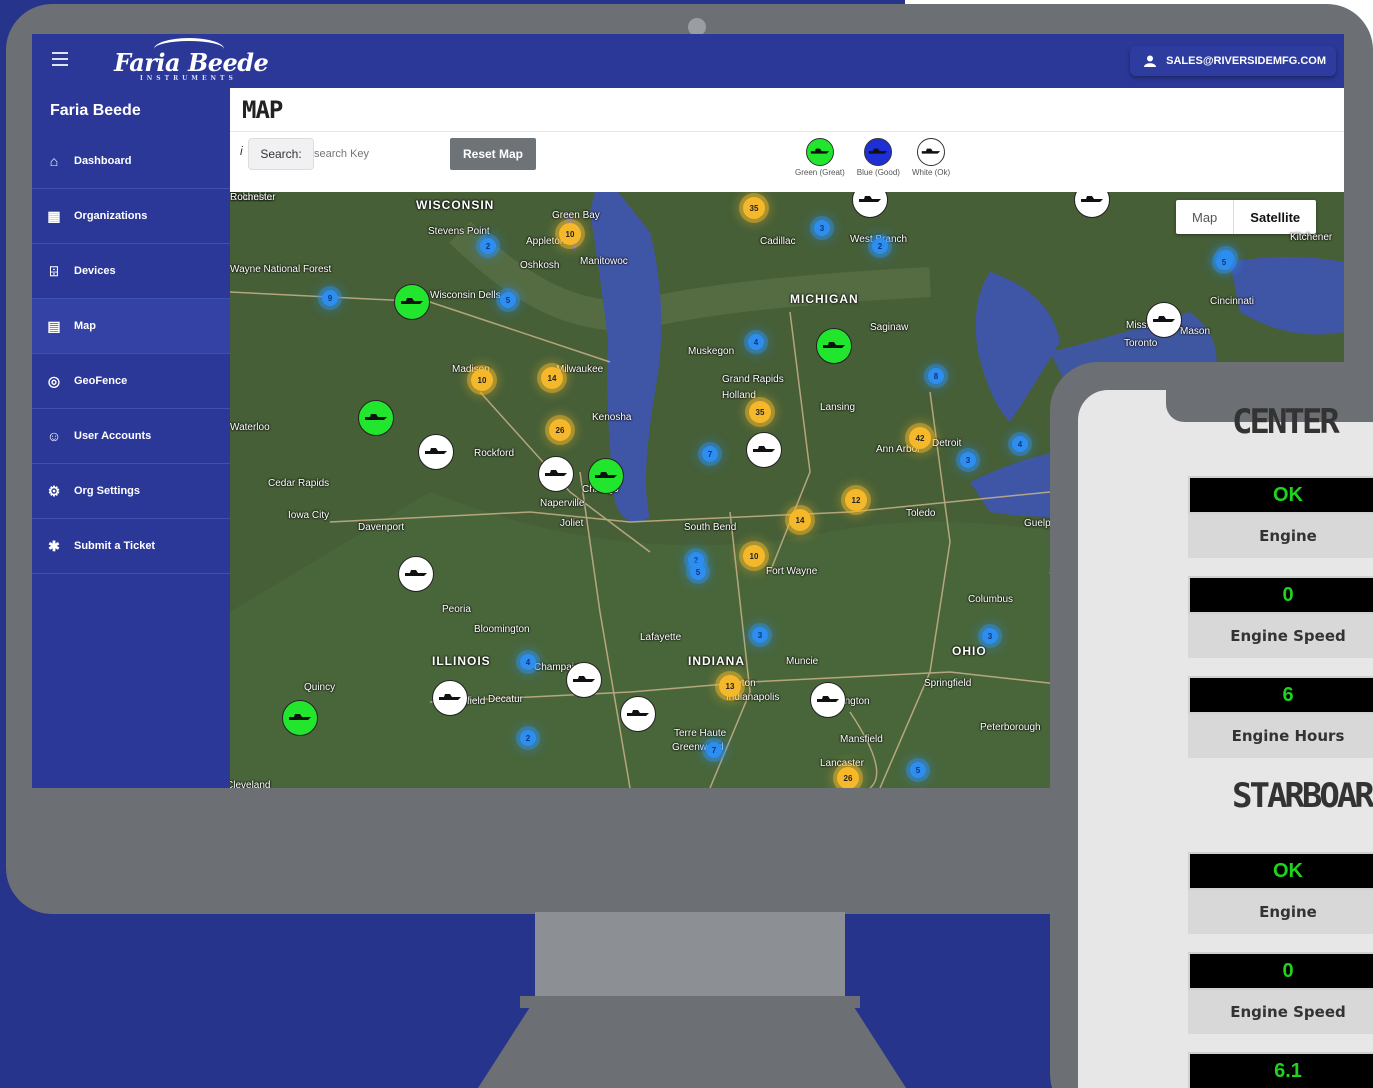 Image resolution: width=1373 pixels, height=1088 pixels. I want to click on map-toggle-map: Map, so click(1204, 217).